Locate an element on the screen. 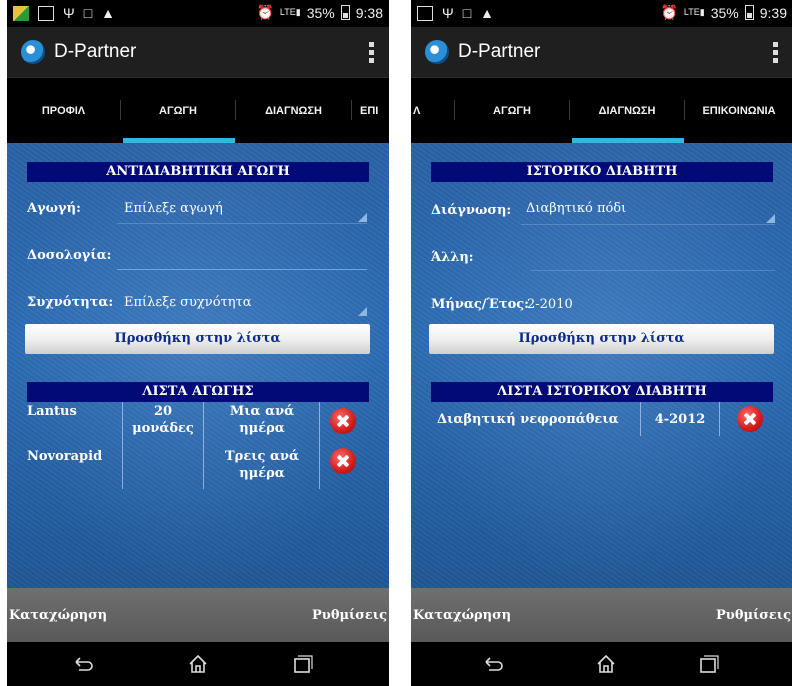  condition-cell: Διαβητική νεφροπάθεια is located at coordinates (528, 419).